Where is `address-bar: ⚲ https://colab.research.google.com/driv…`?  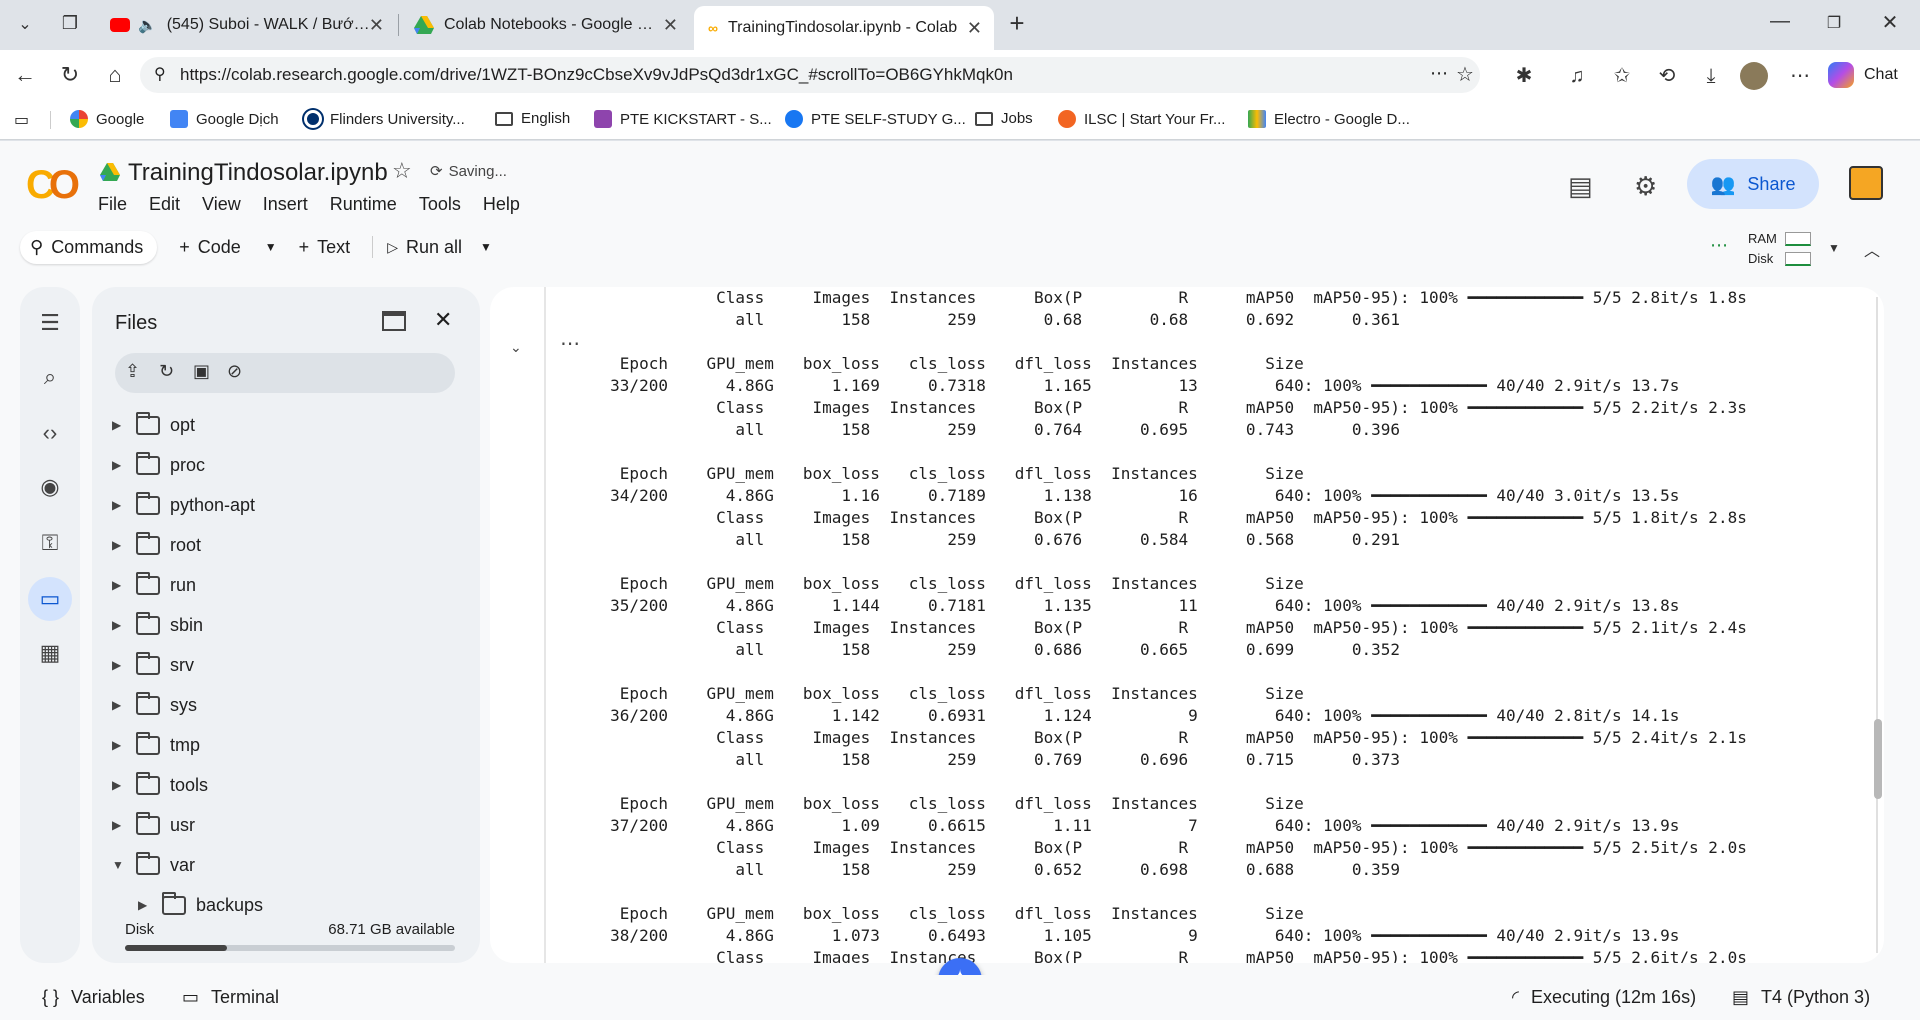 address-bar: ⚲ https://colab.research.google.com/driv… is located at coordinates (810, 75).